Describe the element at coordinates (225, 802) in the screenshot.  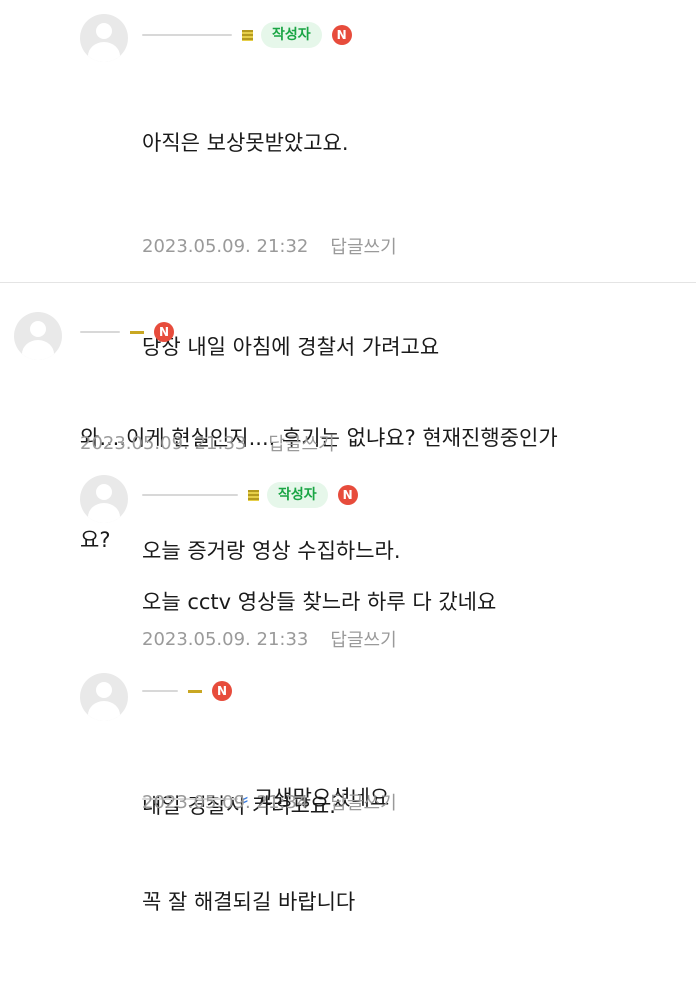
I see `comment-date: 2023.05.09. 21:34` at that location.